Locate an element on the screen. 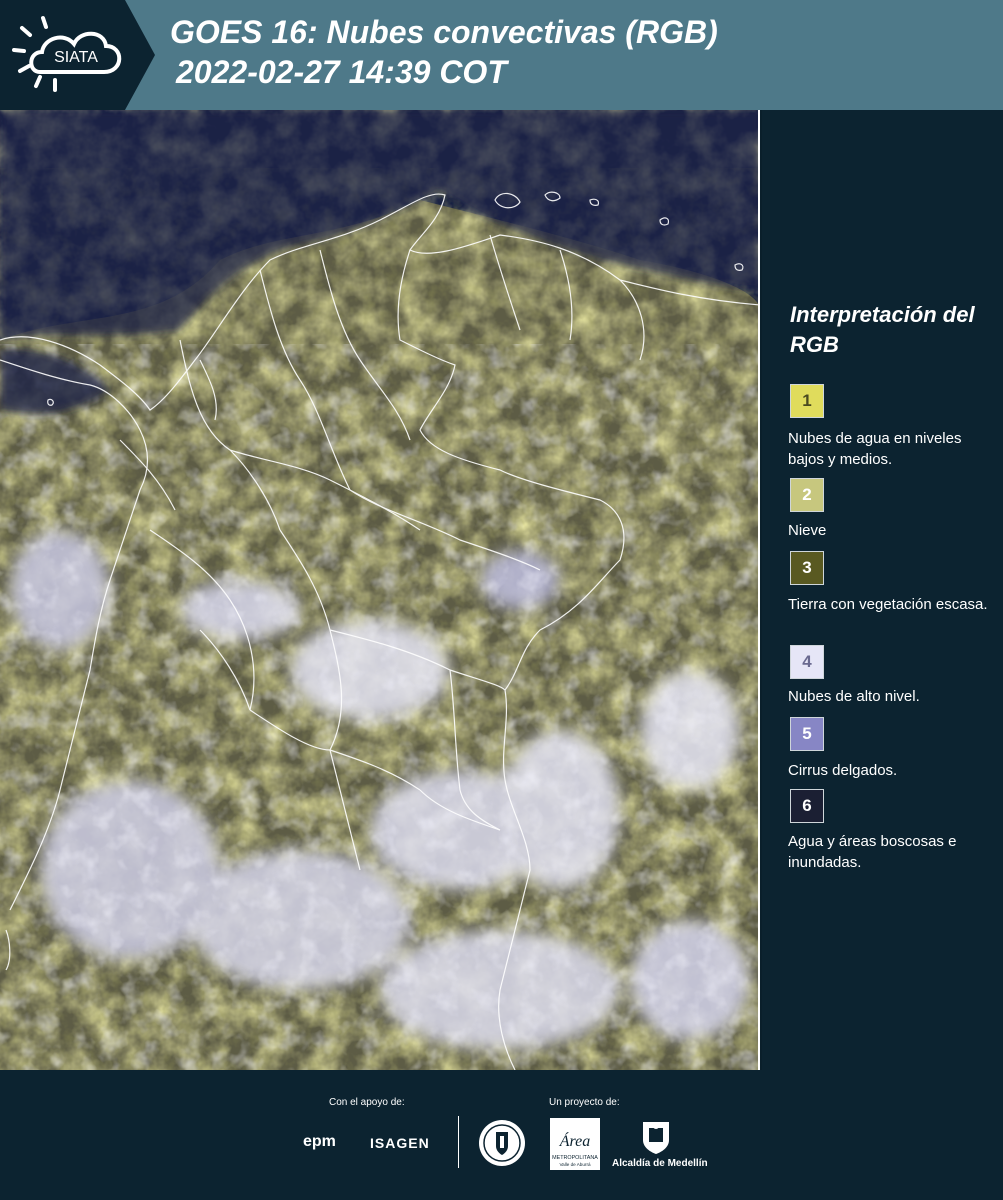 The height and width of the screenshot is (1200, 1003). area-logo-subtitle: METROPOLITANA is located at coordinates (575, 1158).